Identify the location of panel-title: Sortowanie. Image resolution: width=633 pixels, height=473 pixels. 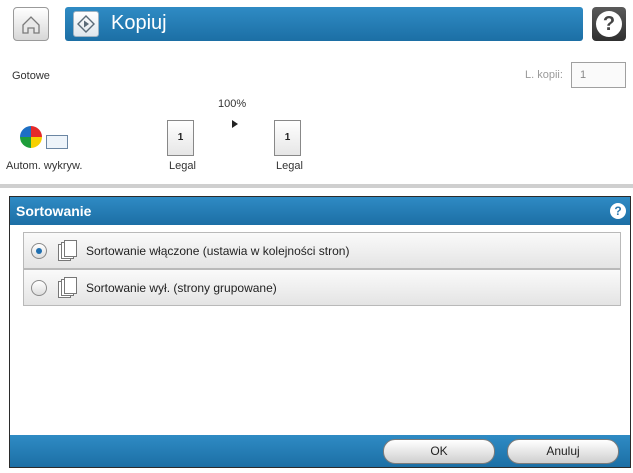
(54, 211).